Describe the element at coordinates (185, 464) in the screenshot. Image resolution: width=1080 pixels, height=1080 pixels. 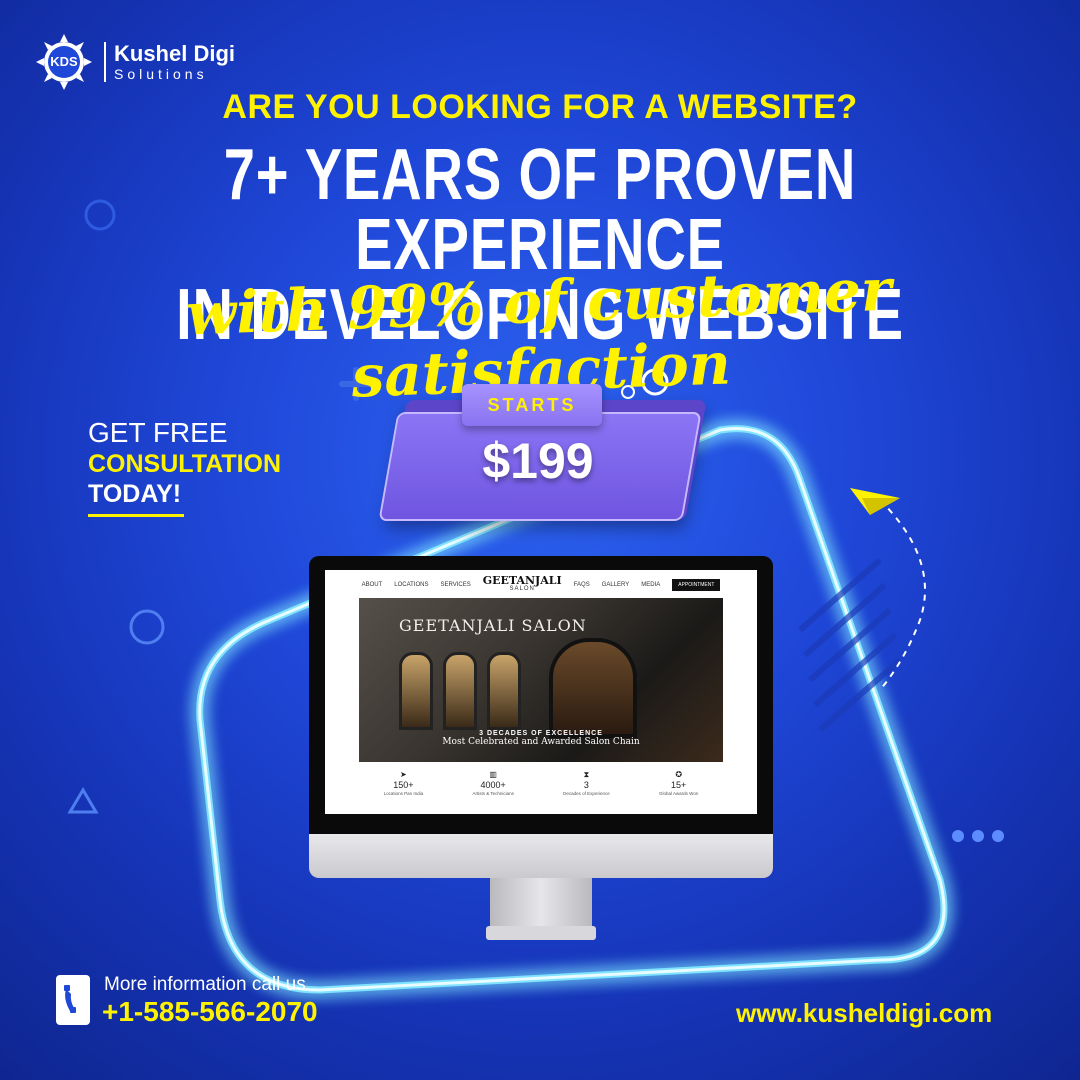
I see `consultation-line2: CONSULTATION` at that location.